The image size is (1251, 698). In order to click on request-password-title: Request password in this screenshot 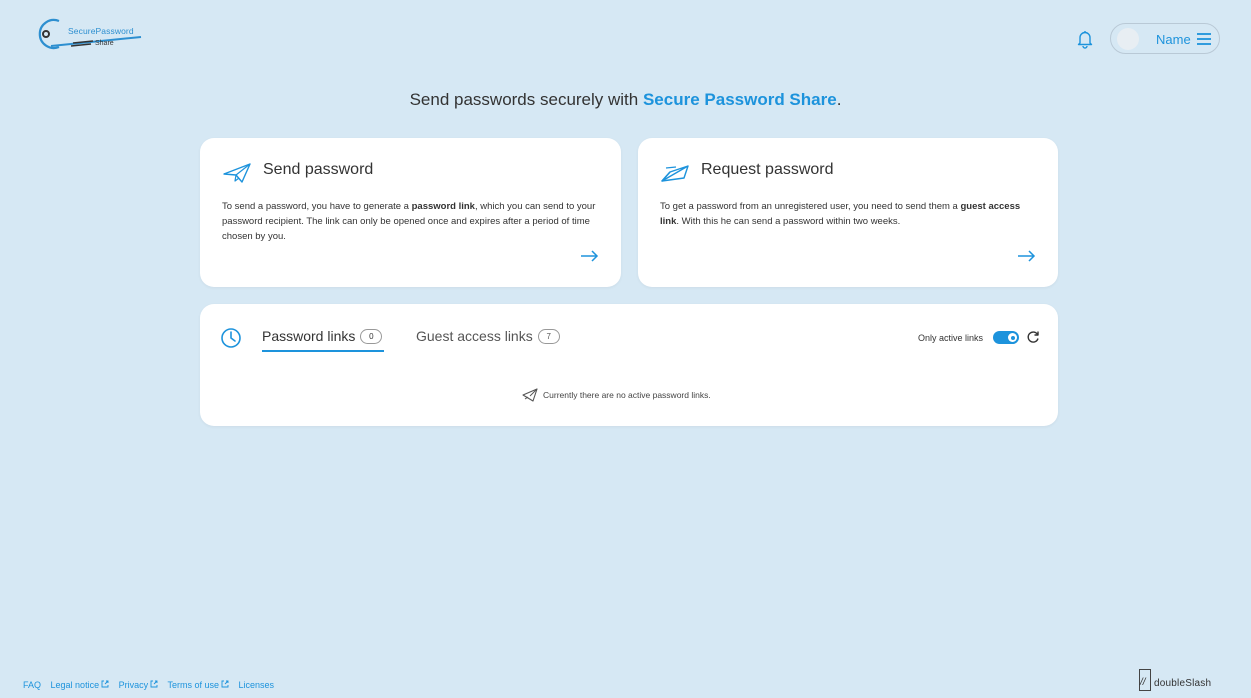, I will do `click(767, 169)`.